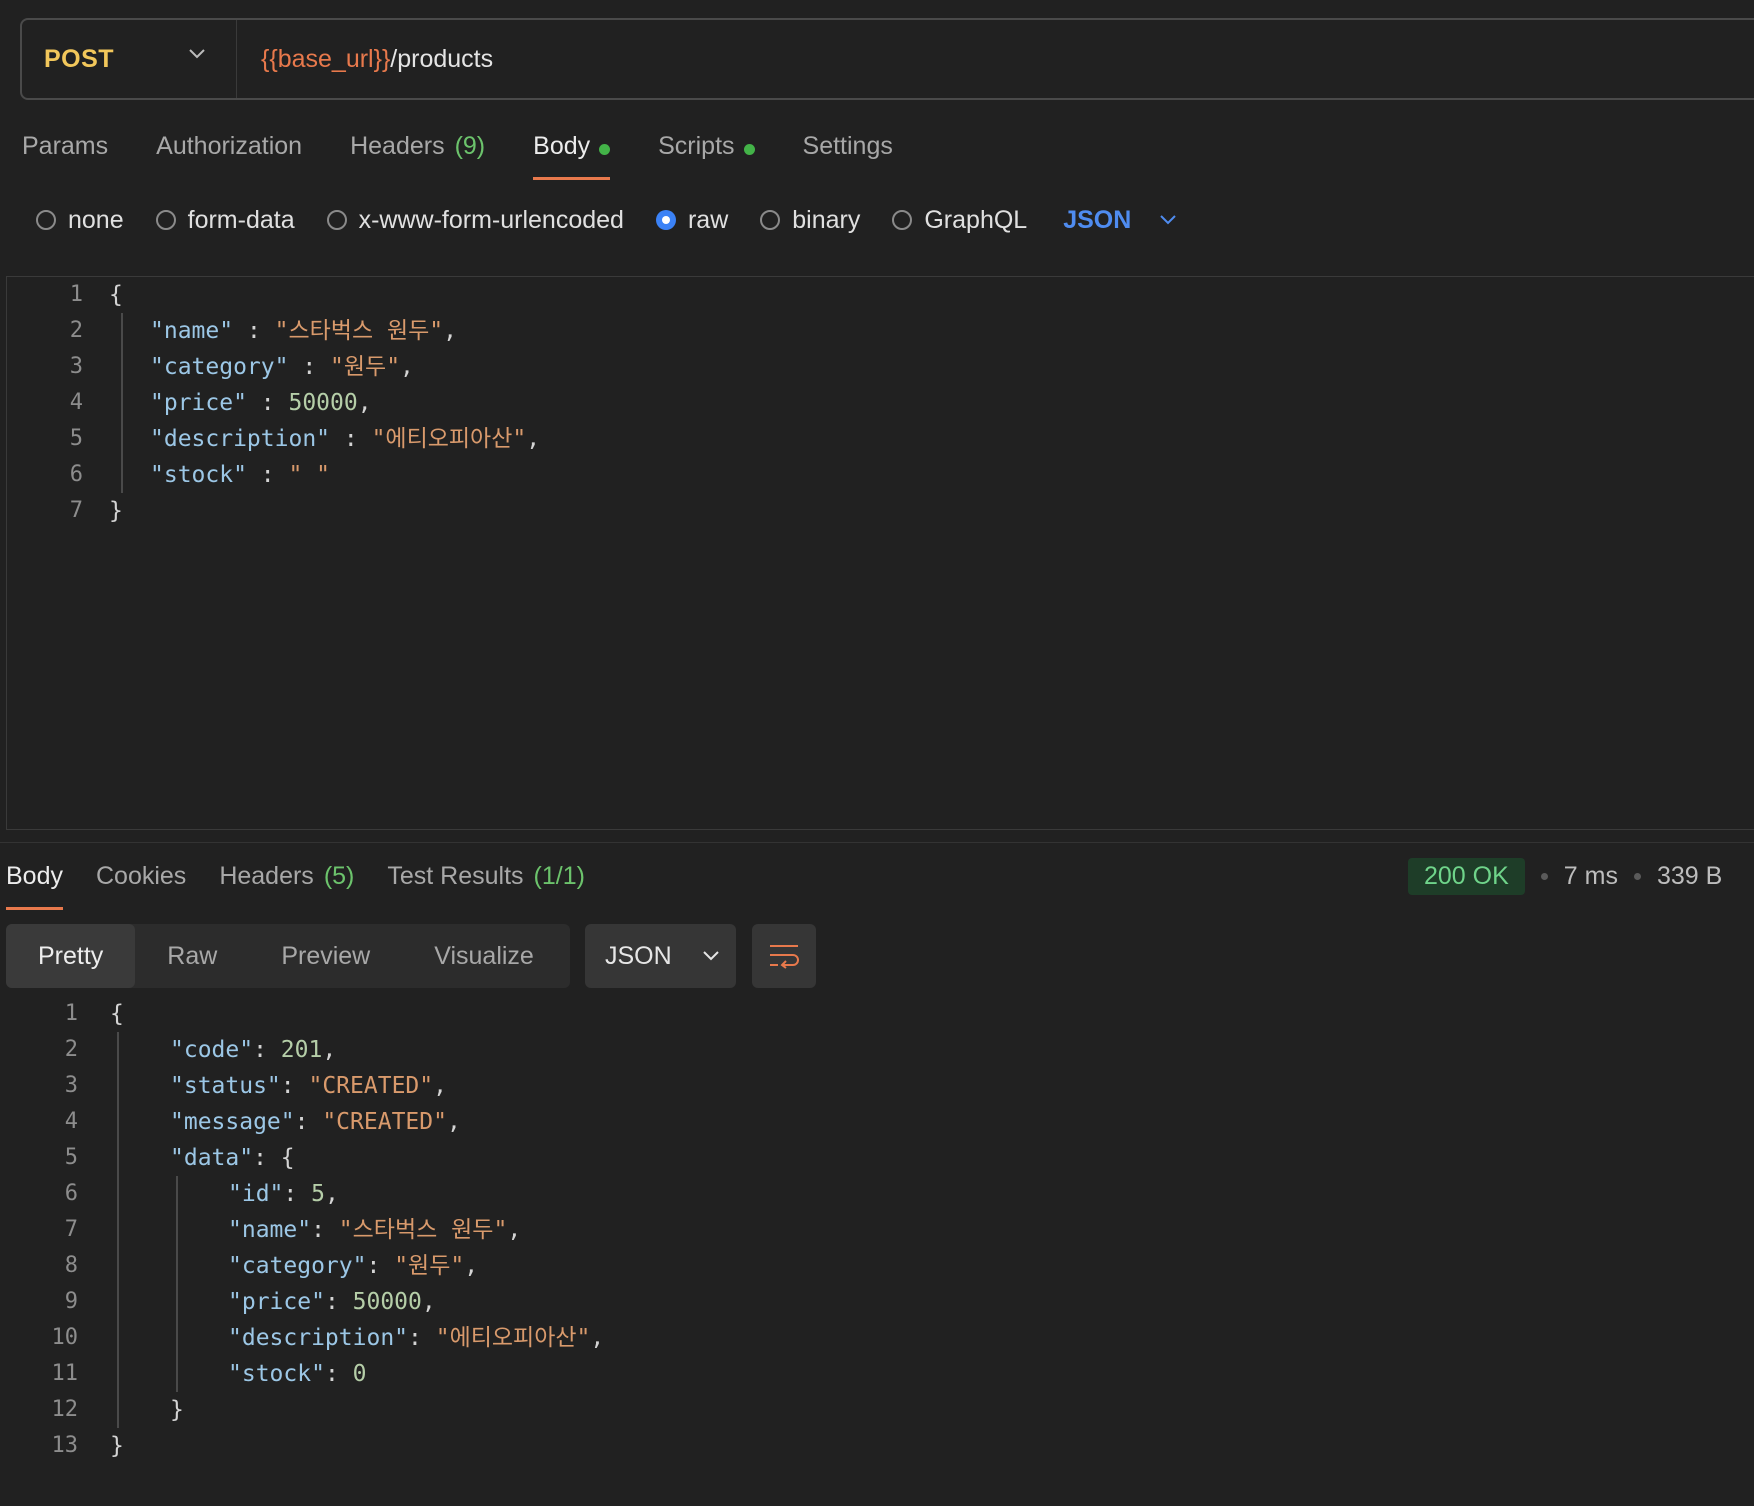 This screenshot has height=1506, width=1754. I want to click on separator-dot, so click(1637, 876).